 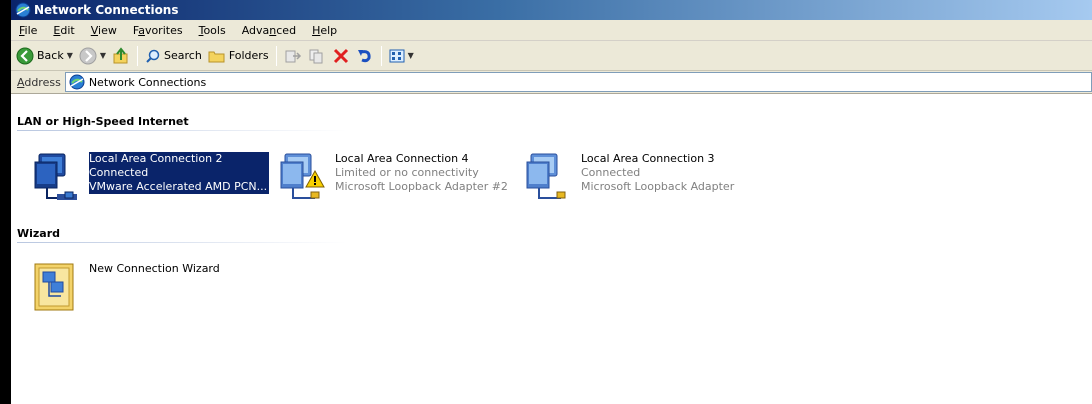 What do you see at coordinates (39, 233) in the screenshot?
I see `wizard-group-header: Wizard` at bounding box center [39, 233].